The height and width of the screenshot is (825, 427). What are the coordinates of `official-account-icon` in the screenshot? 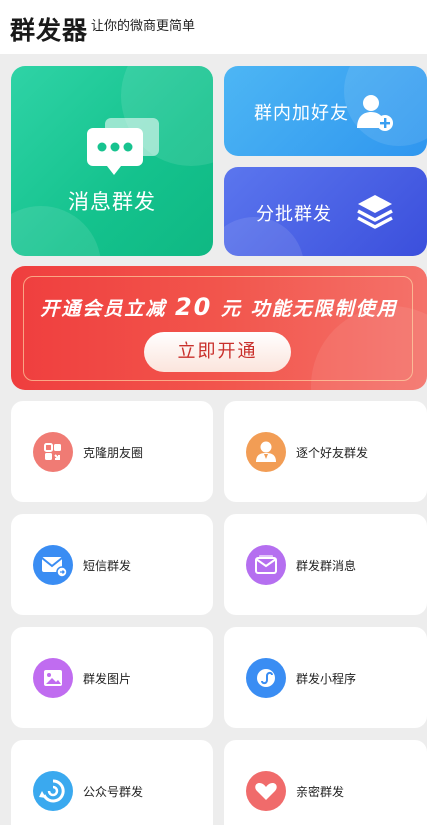 It's located at (53, 791).